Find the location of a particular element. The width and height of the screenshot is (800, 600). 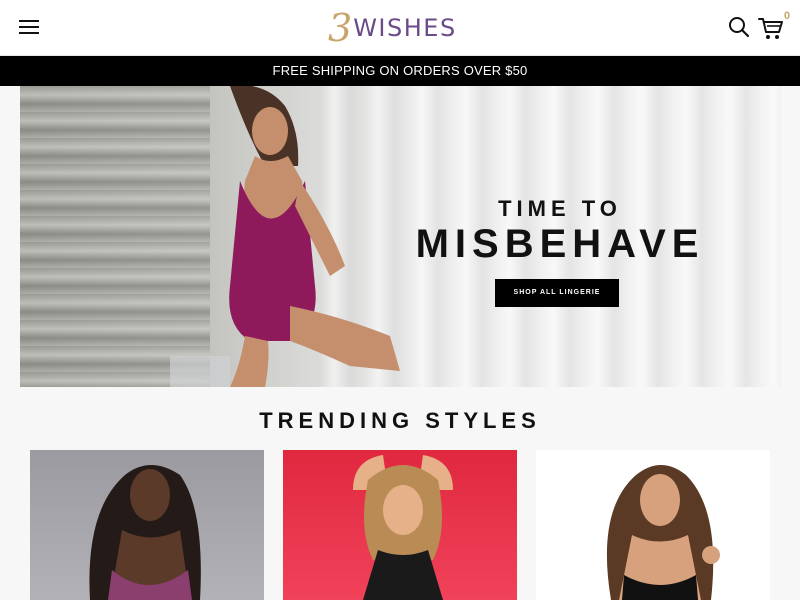

logo-text: WISHES is located at coordinates (405, 28).